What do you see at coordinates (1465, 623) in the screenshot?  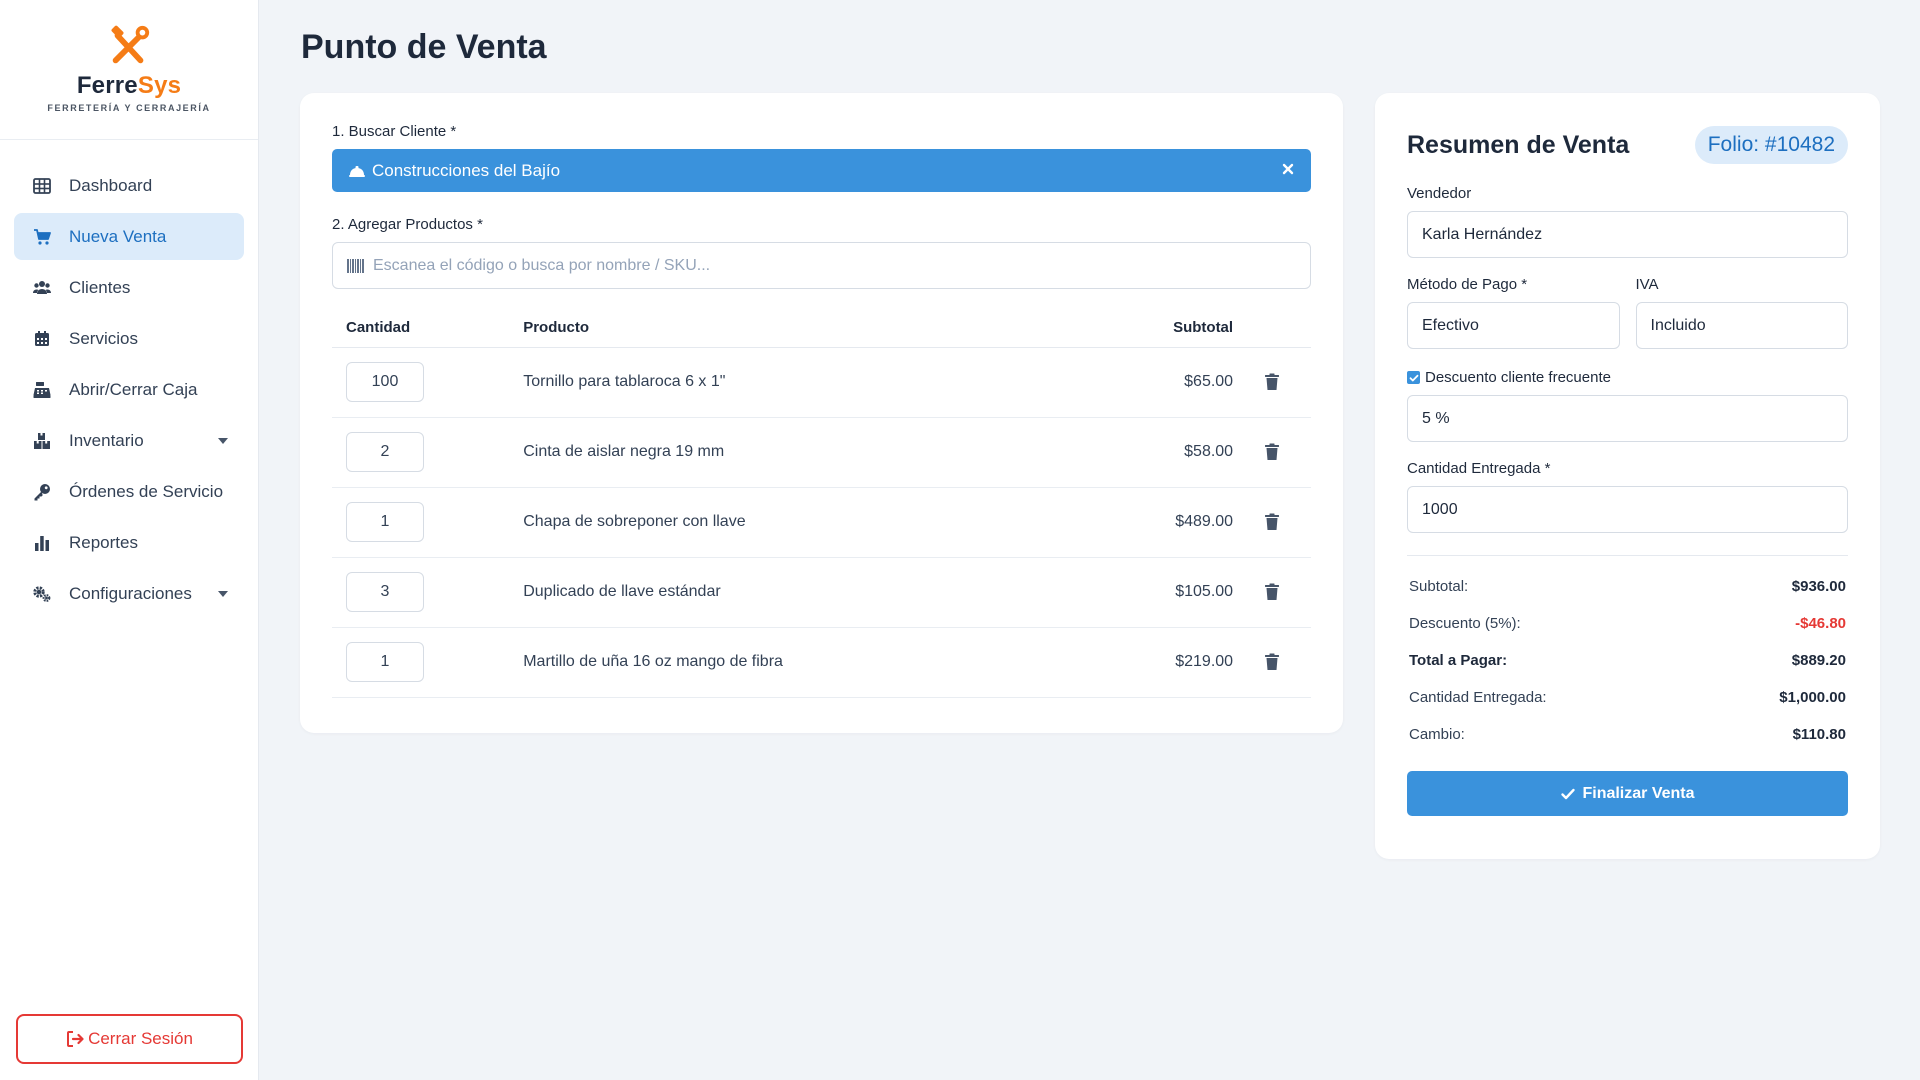 I see `discount-label: Descuento (5%):` at bounding box center [1465, 623].